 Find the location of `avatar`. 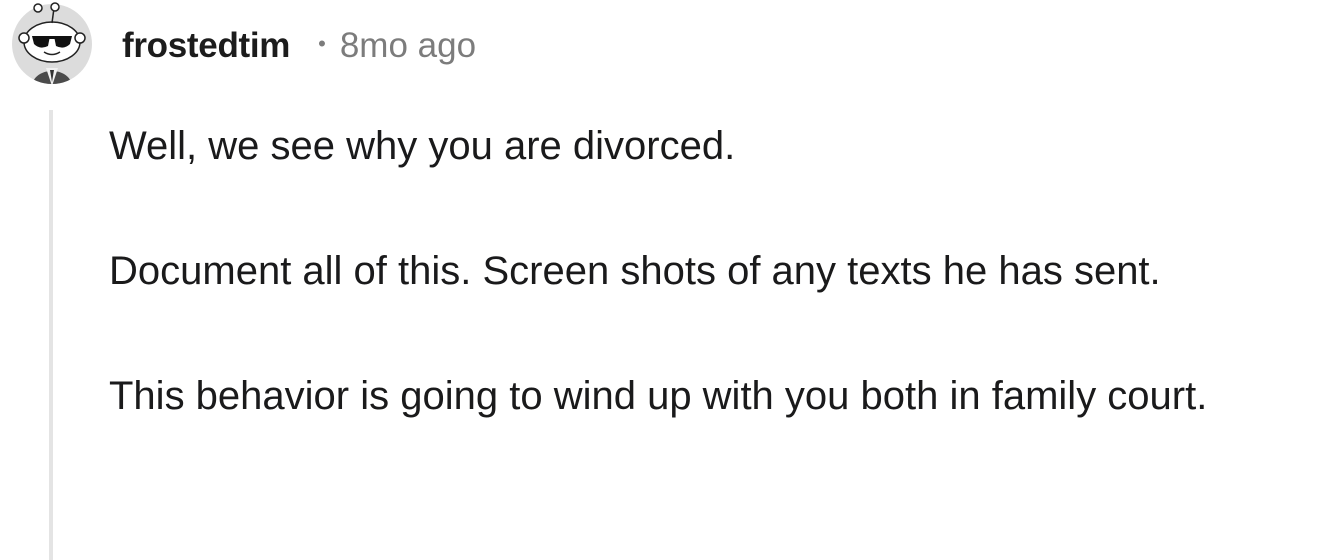

avatar is located at coordinates (52, 44).